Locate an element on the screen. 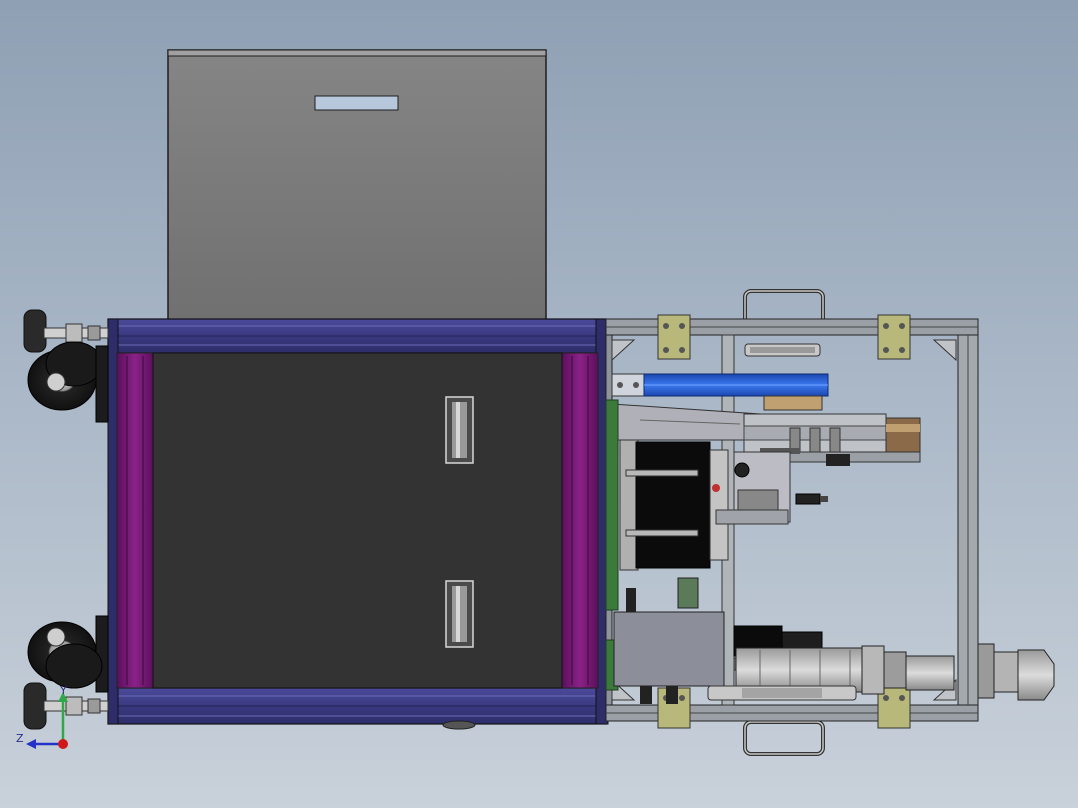 The height and width of the screenshot is (808, 1078). triad-x-axis is located at coordinates (63, 744).